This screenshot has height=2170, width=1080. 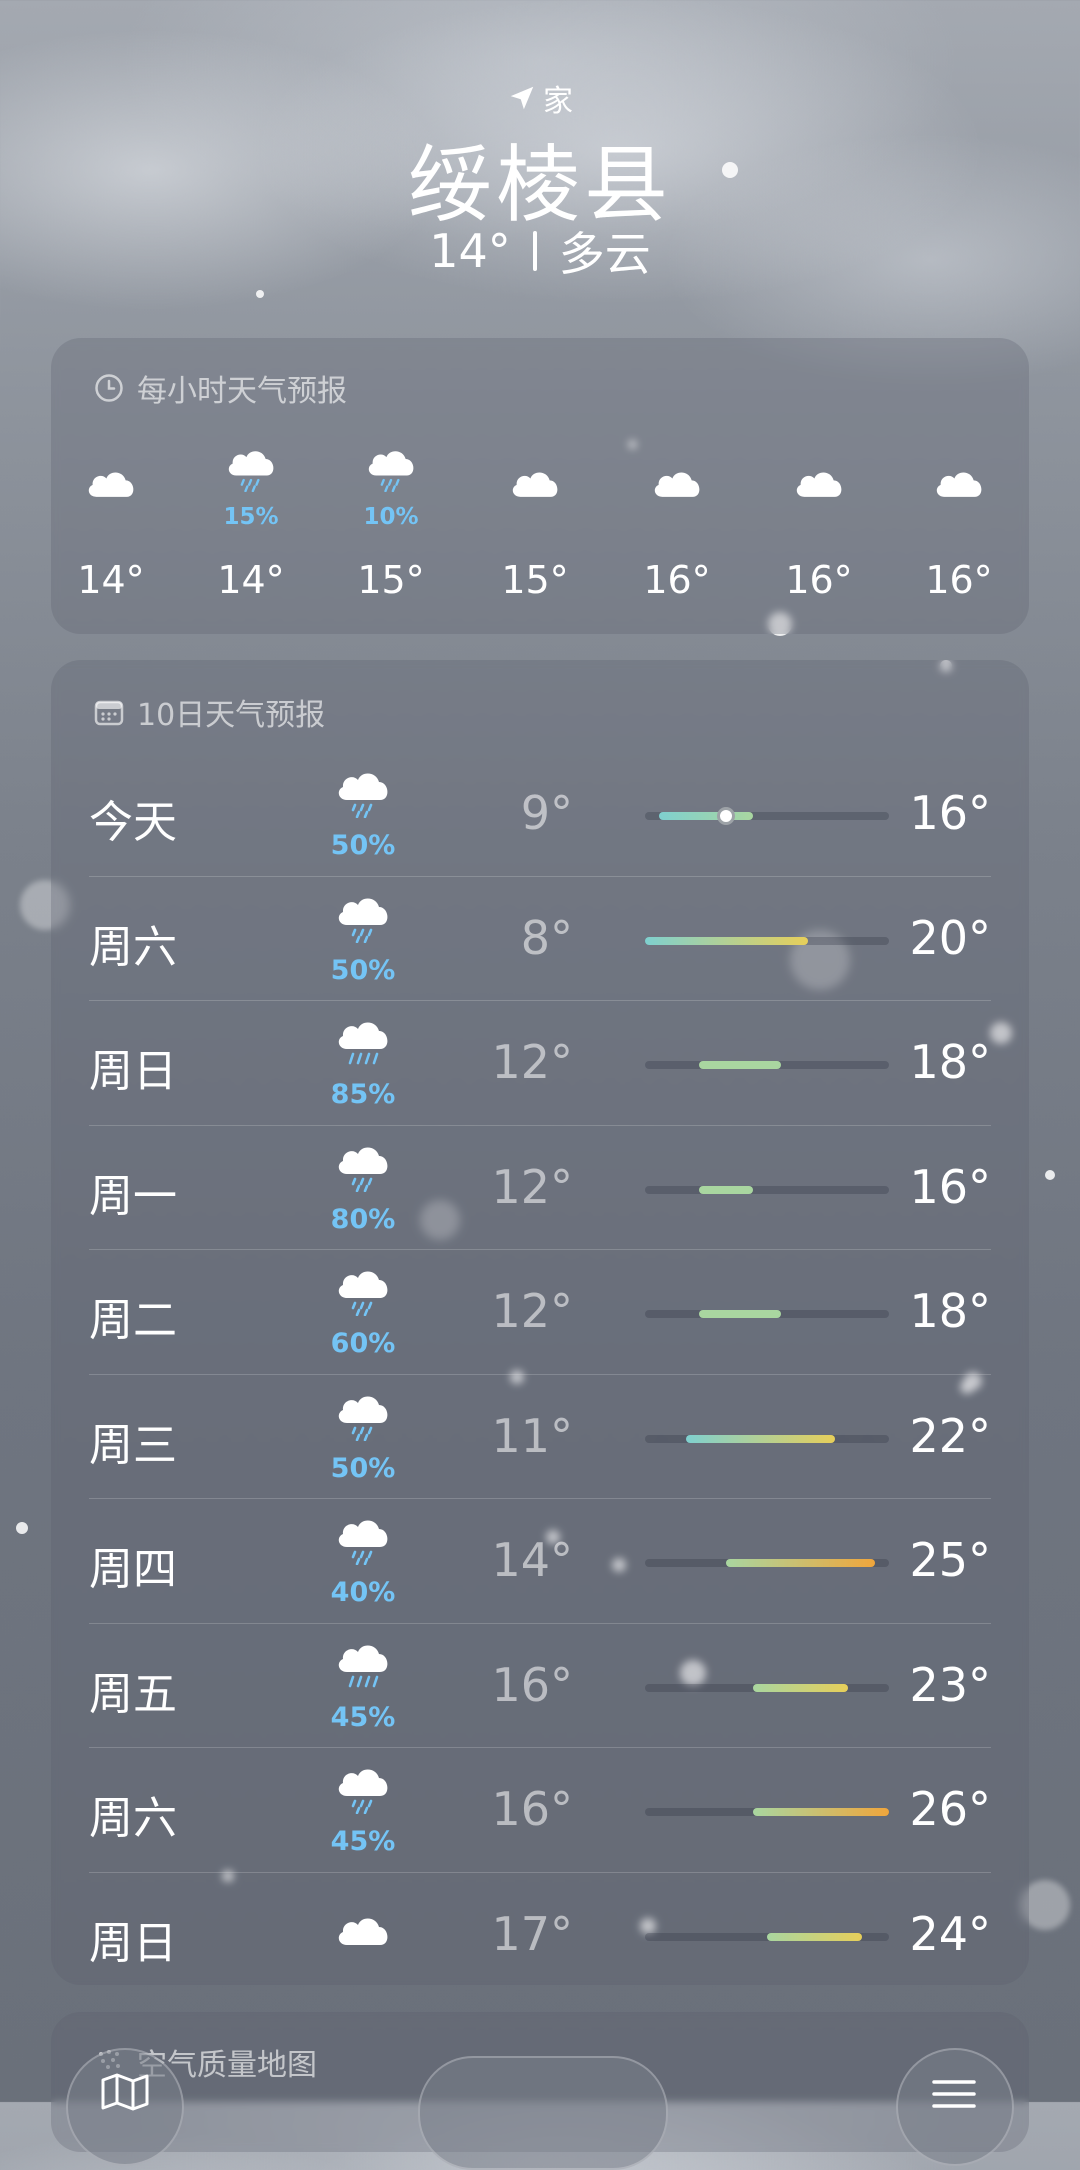 I want to click on daily-row: 周日 17° 24°, so click(x=540, y=1934).